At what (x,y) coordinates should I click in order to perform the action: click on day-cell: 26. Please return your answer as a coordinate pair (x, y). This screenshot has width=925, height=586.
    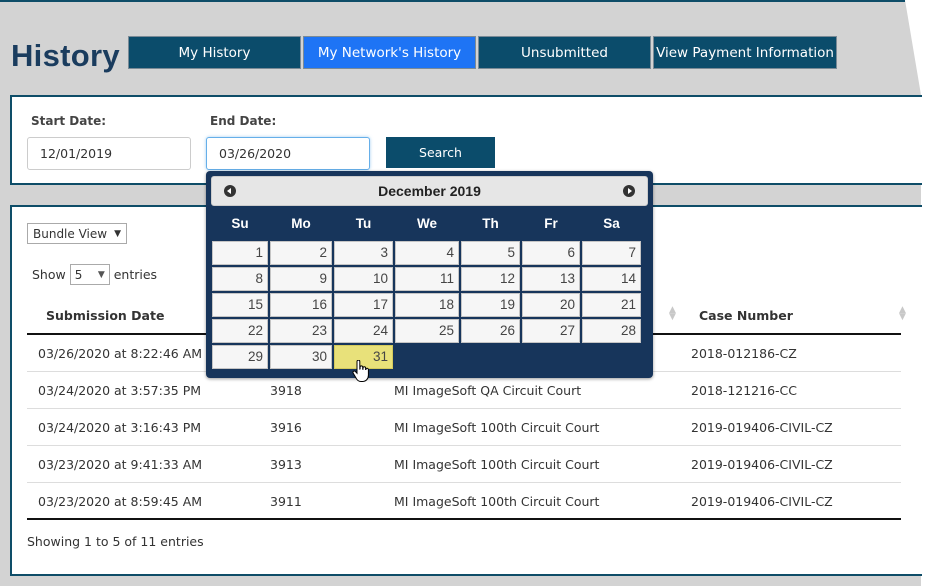
    Looking at the image, I should click on (490, 331).